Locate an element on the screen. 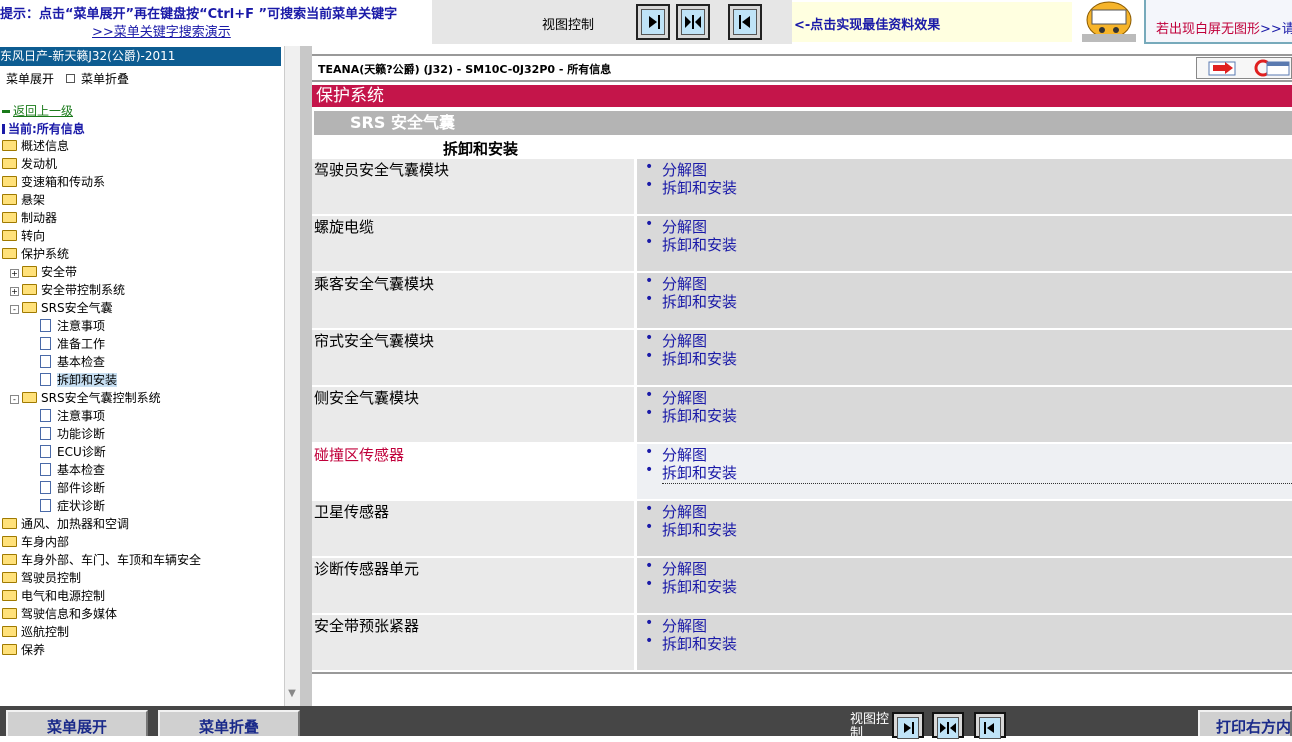 The height and width of the screenshot is (742, 1292). tree-doc-item: 功能诊断 is located at coordinates (53, 434).